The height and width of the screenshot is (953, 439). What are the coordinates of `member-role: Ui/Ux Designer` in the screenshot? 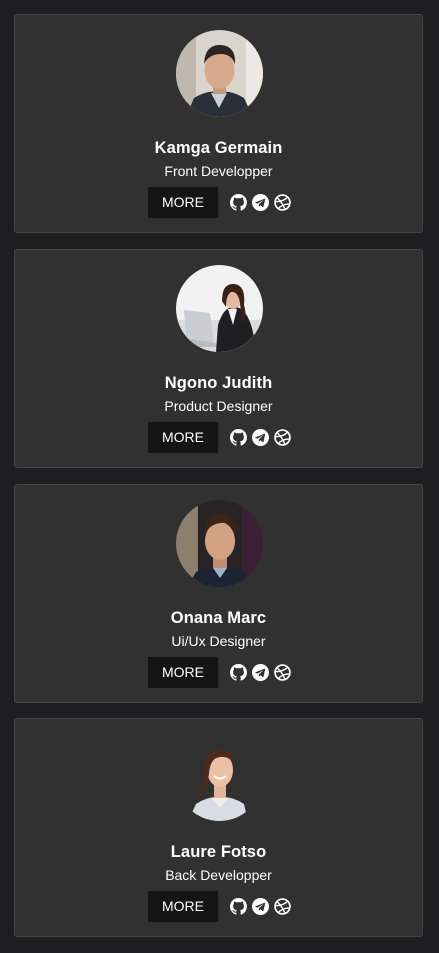 It's located at (218, 641).